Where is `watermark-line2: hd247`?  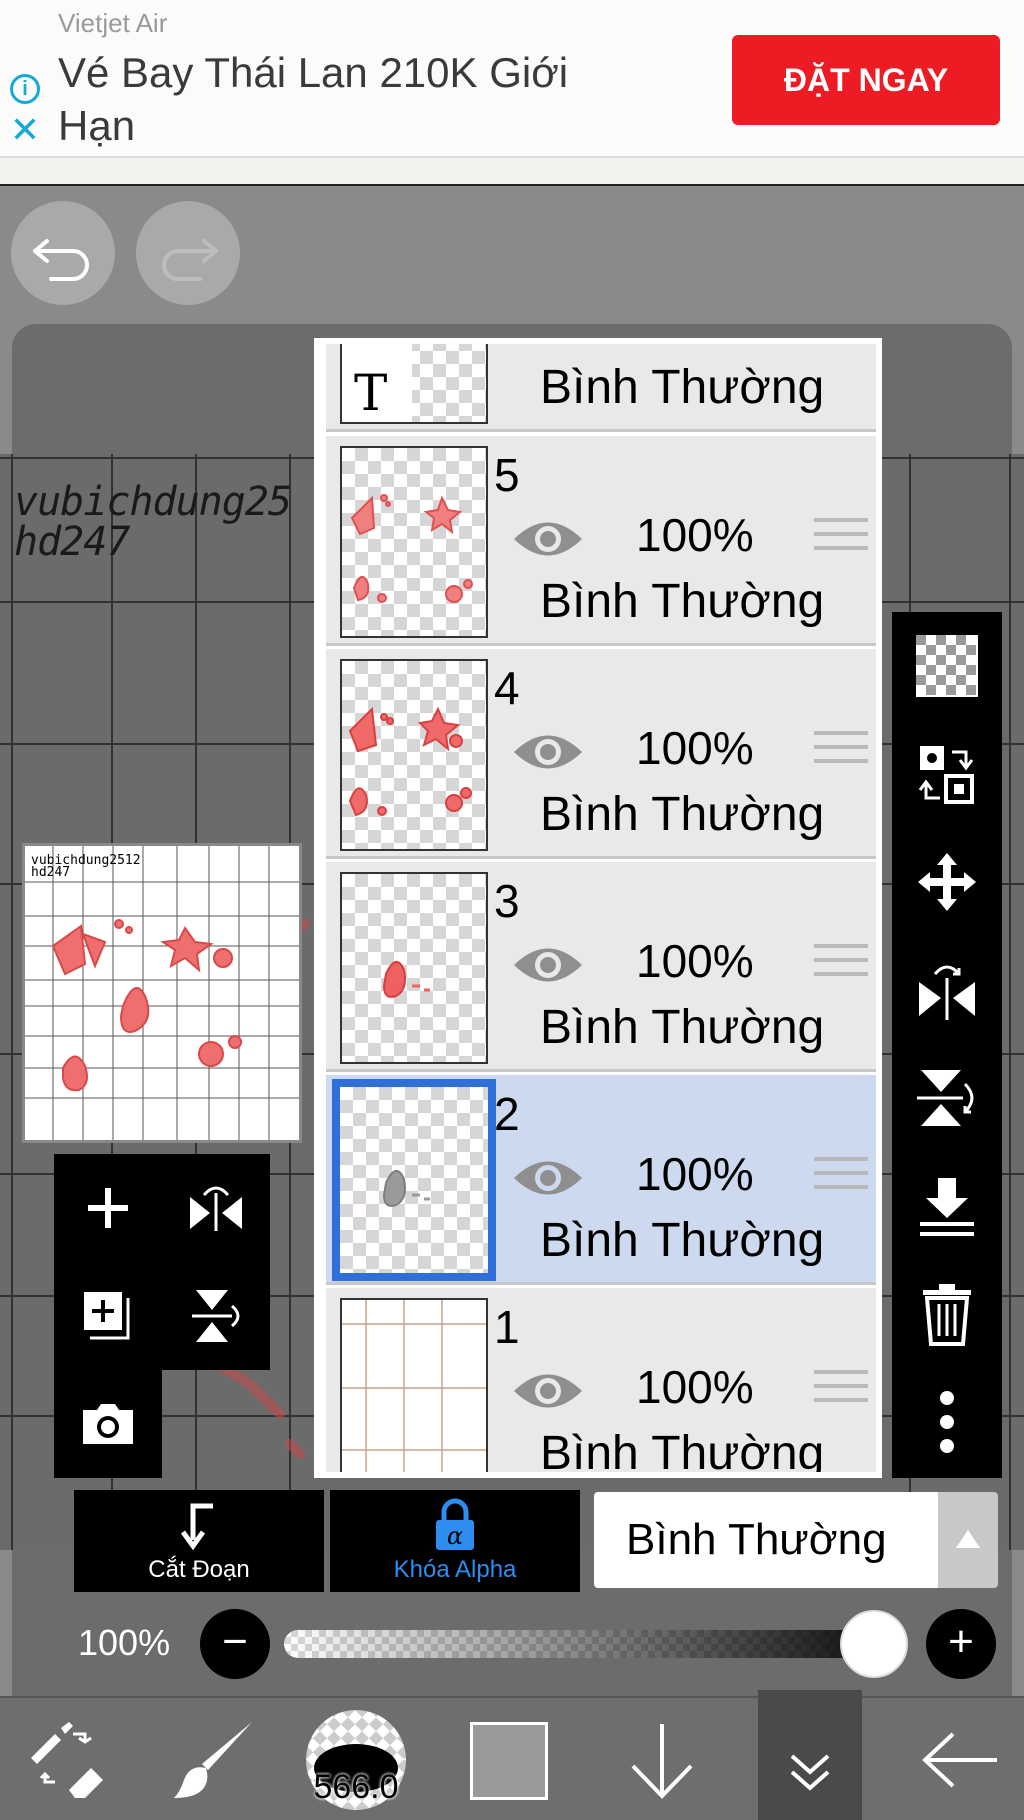
watermark-line2: hd247 is located at coordinates (72, 542).